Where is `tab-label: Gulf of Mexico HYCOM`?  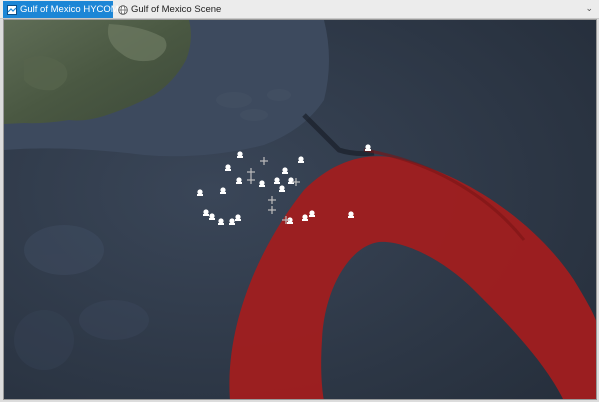
tab-label: Gulf of Mexico HYCOM is located at coordinates (69, 9).